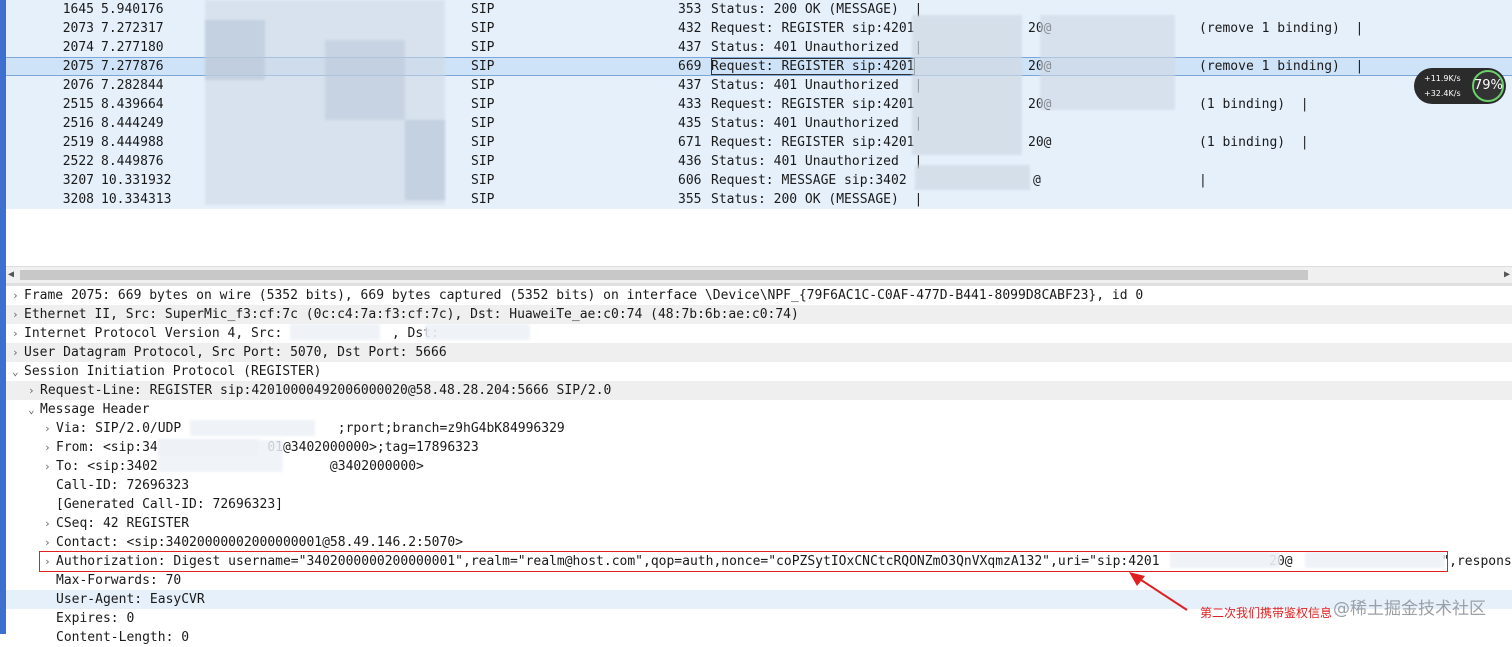  I want to click on scroll-left-icon: ◀, so click(11, 275).